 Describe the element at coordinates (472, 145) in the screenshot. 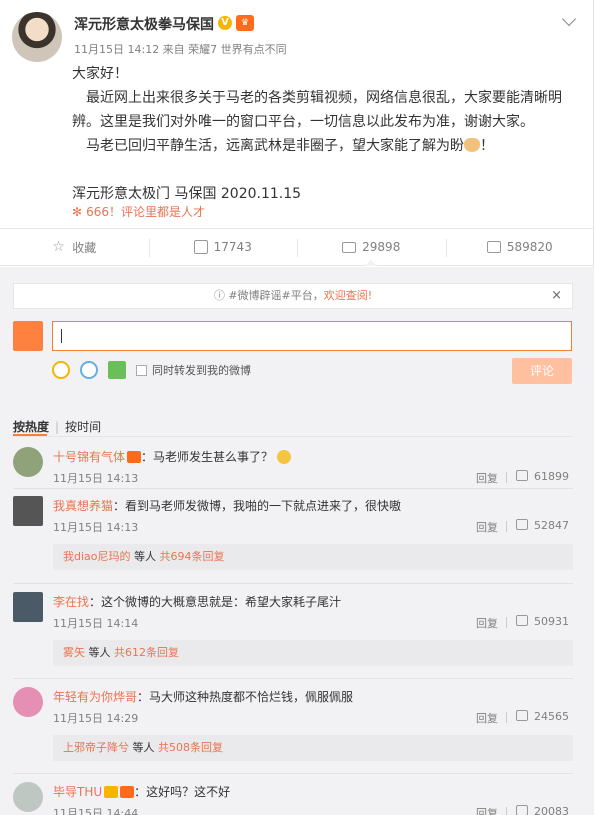

I see `pray-emoji-icon` at that location.